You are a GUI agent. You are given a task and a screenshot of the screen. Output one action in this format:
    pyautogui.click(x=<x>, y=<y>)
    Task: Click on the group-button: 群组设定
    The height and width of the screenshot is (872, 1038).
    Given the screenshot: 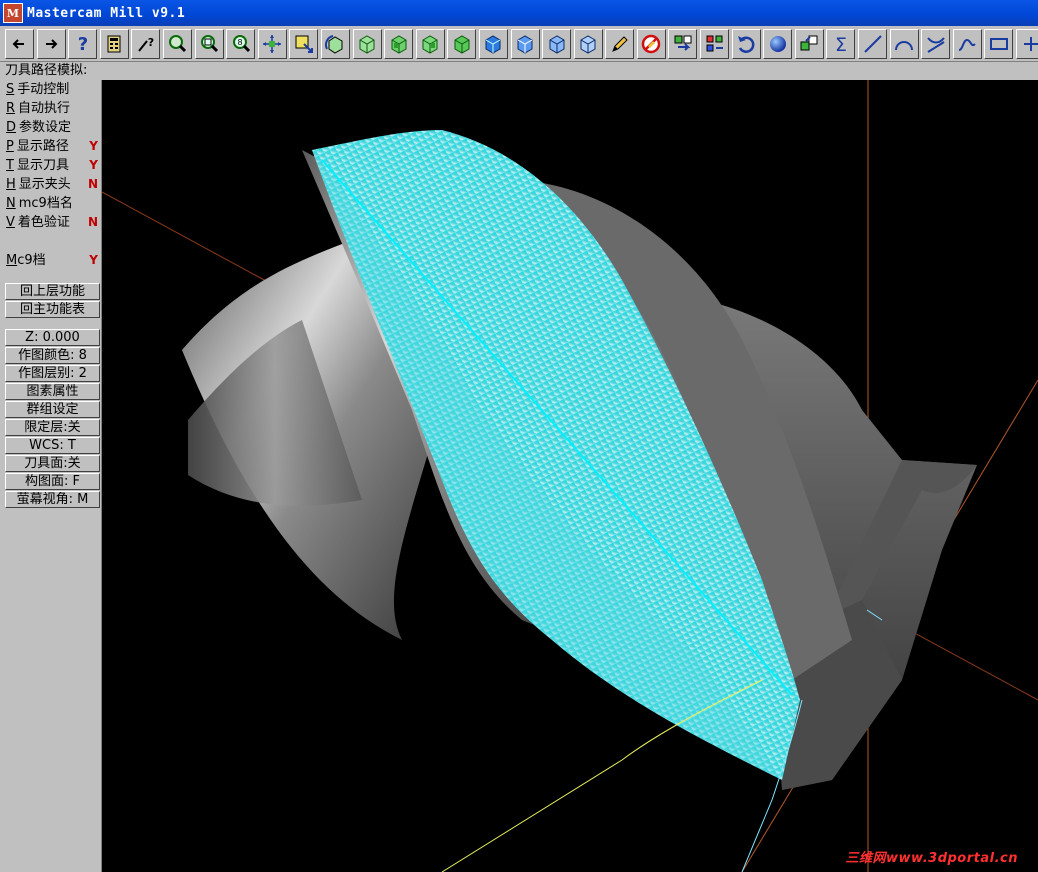 What is the action you would take?
    pyautogui.click(x=52, y=409)
    